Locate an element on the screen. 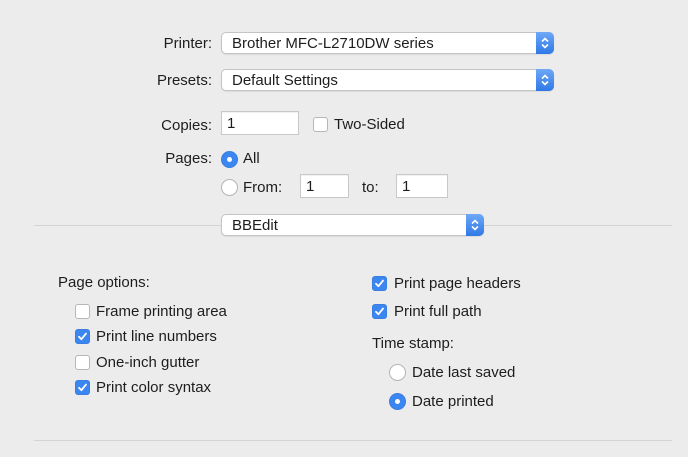 The height and width of the screenshot is (457, 688). frame-printing-area-label: Frame printing area is located at coordinates (161, 311).